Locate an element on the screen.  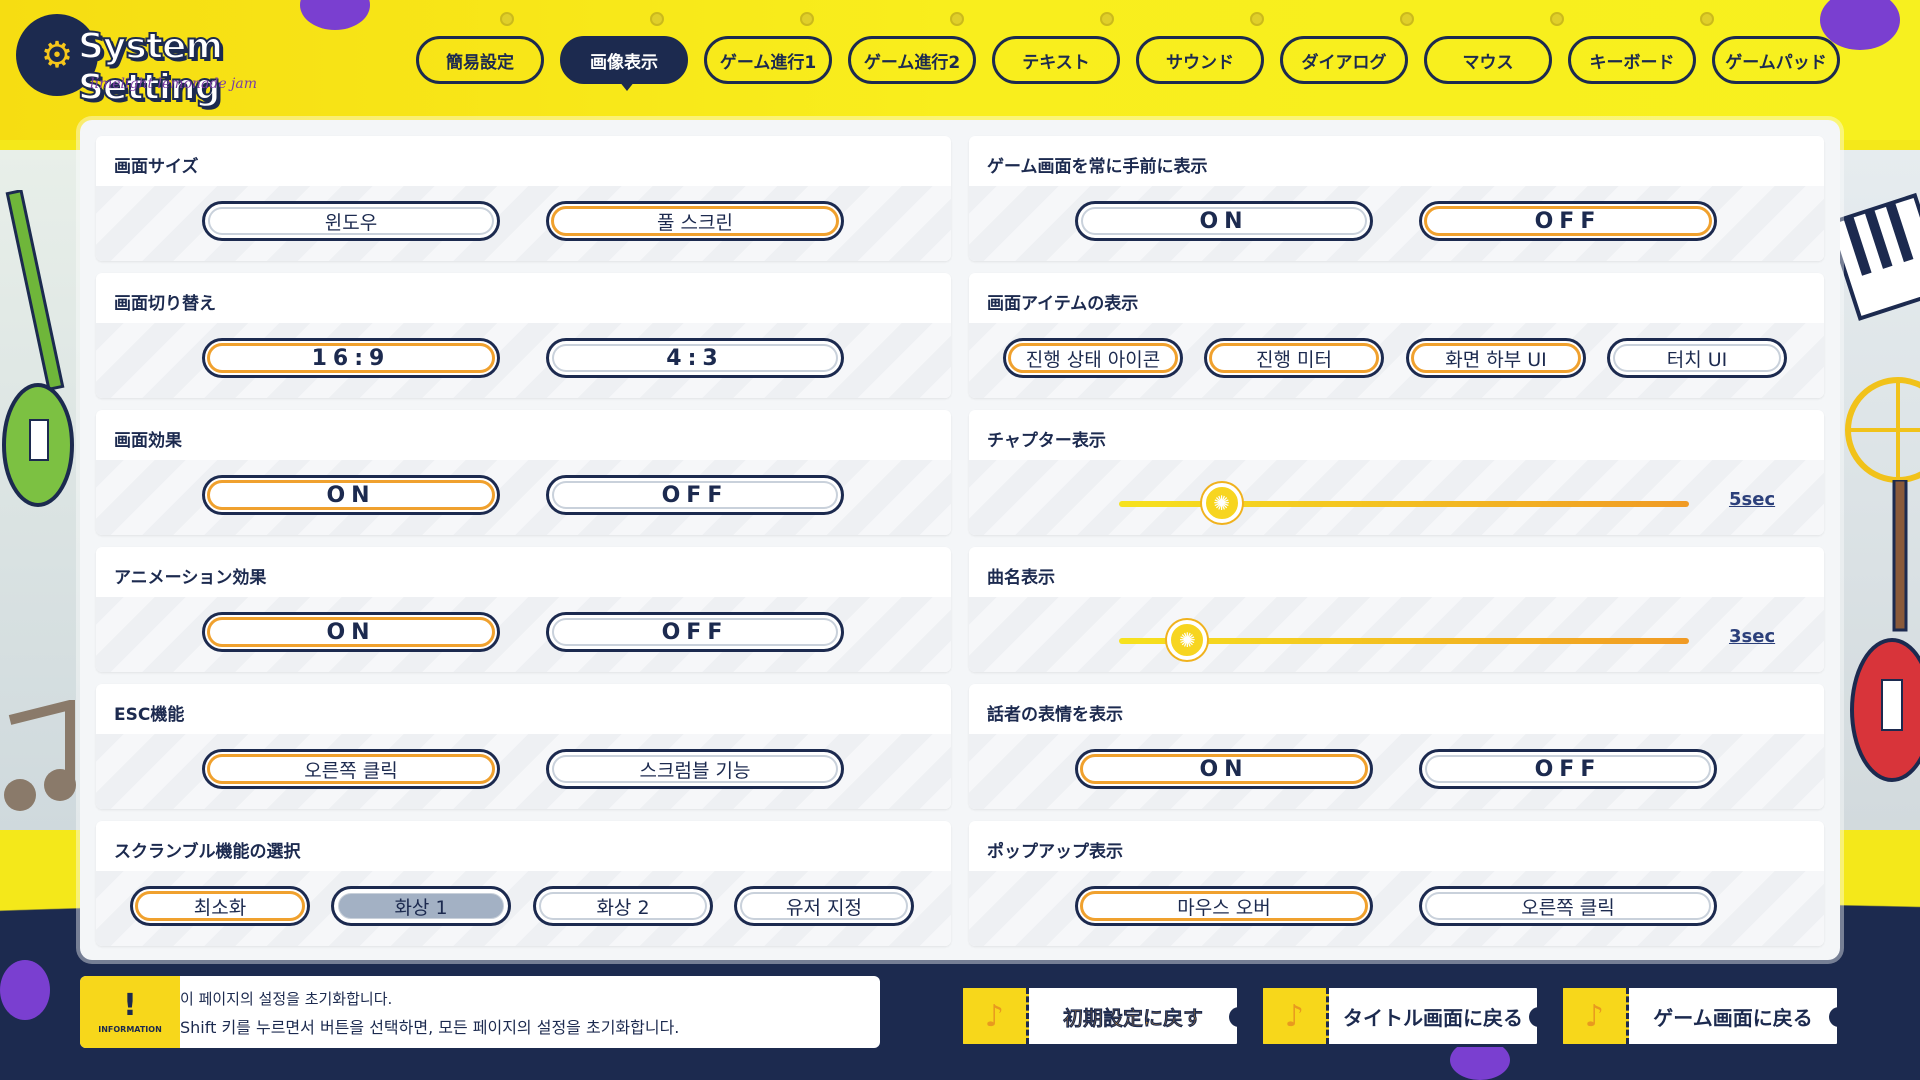
section-scramble-select: スクランブル機能の選択 최소화 화상 1 화상 2 유저 지정 is located at coordinates (523, 883).